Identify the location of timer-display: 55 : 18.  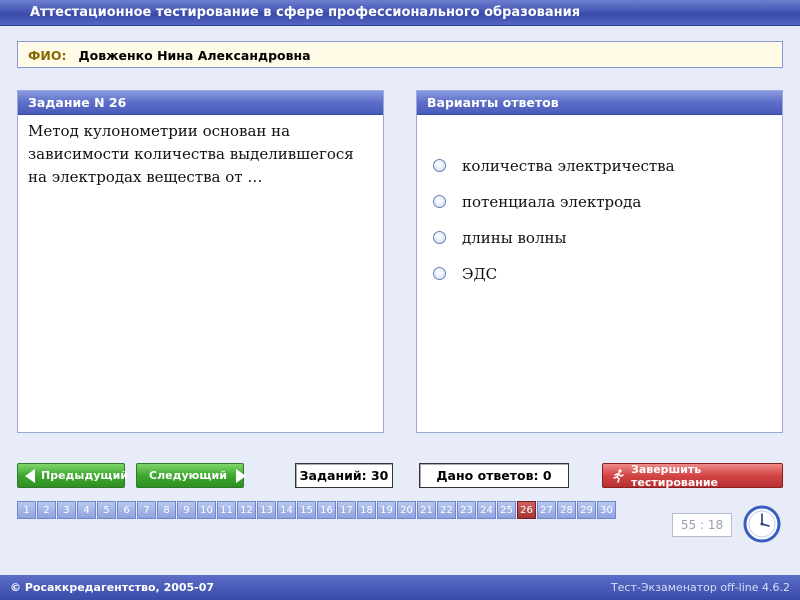
(702, 525).